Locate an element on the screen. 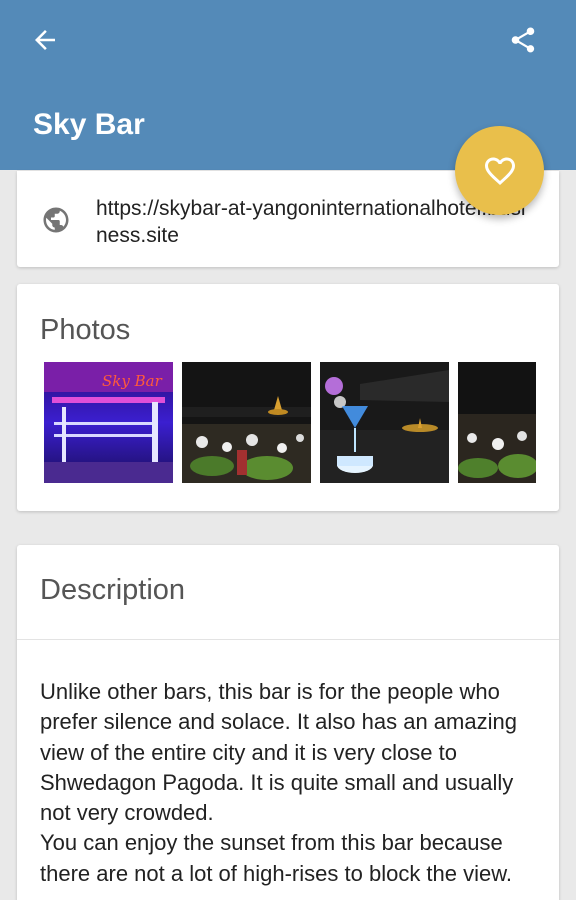  photo-thumbnail-1: Sky Bar is located at coordinates (108, 422).